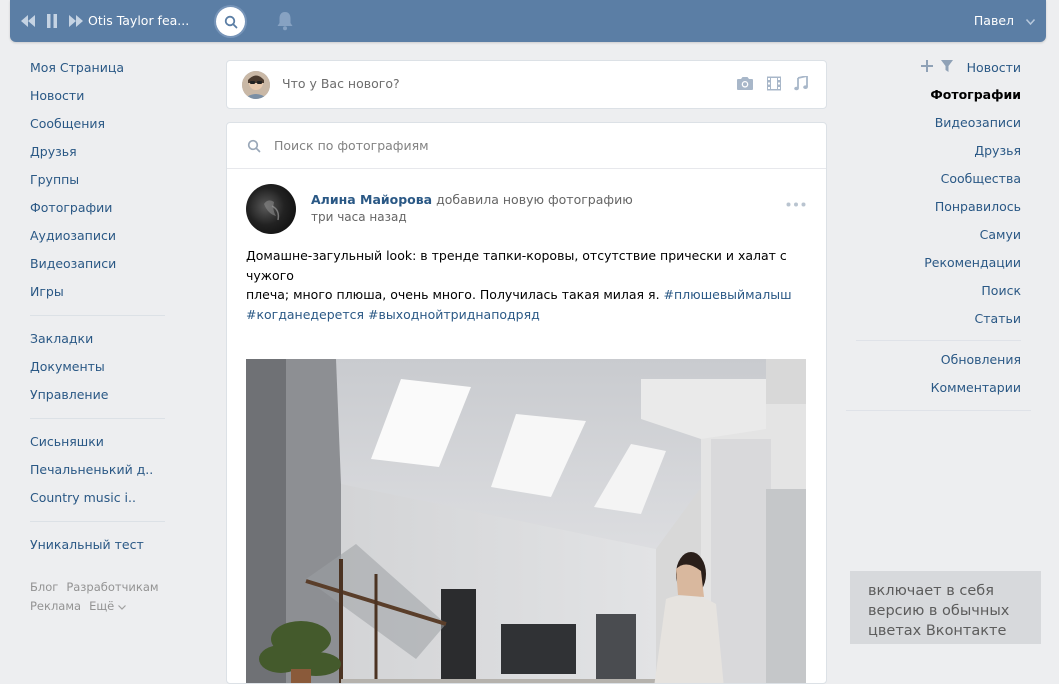 Image resolution: width=1059 pixels, height=684 pixels. What do you see at coordinates (526, 146) in the screenshot?
I see `photo-search-bar: Поиск по фотографиям` at bounding box center [526, 146].